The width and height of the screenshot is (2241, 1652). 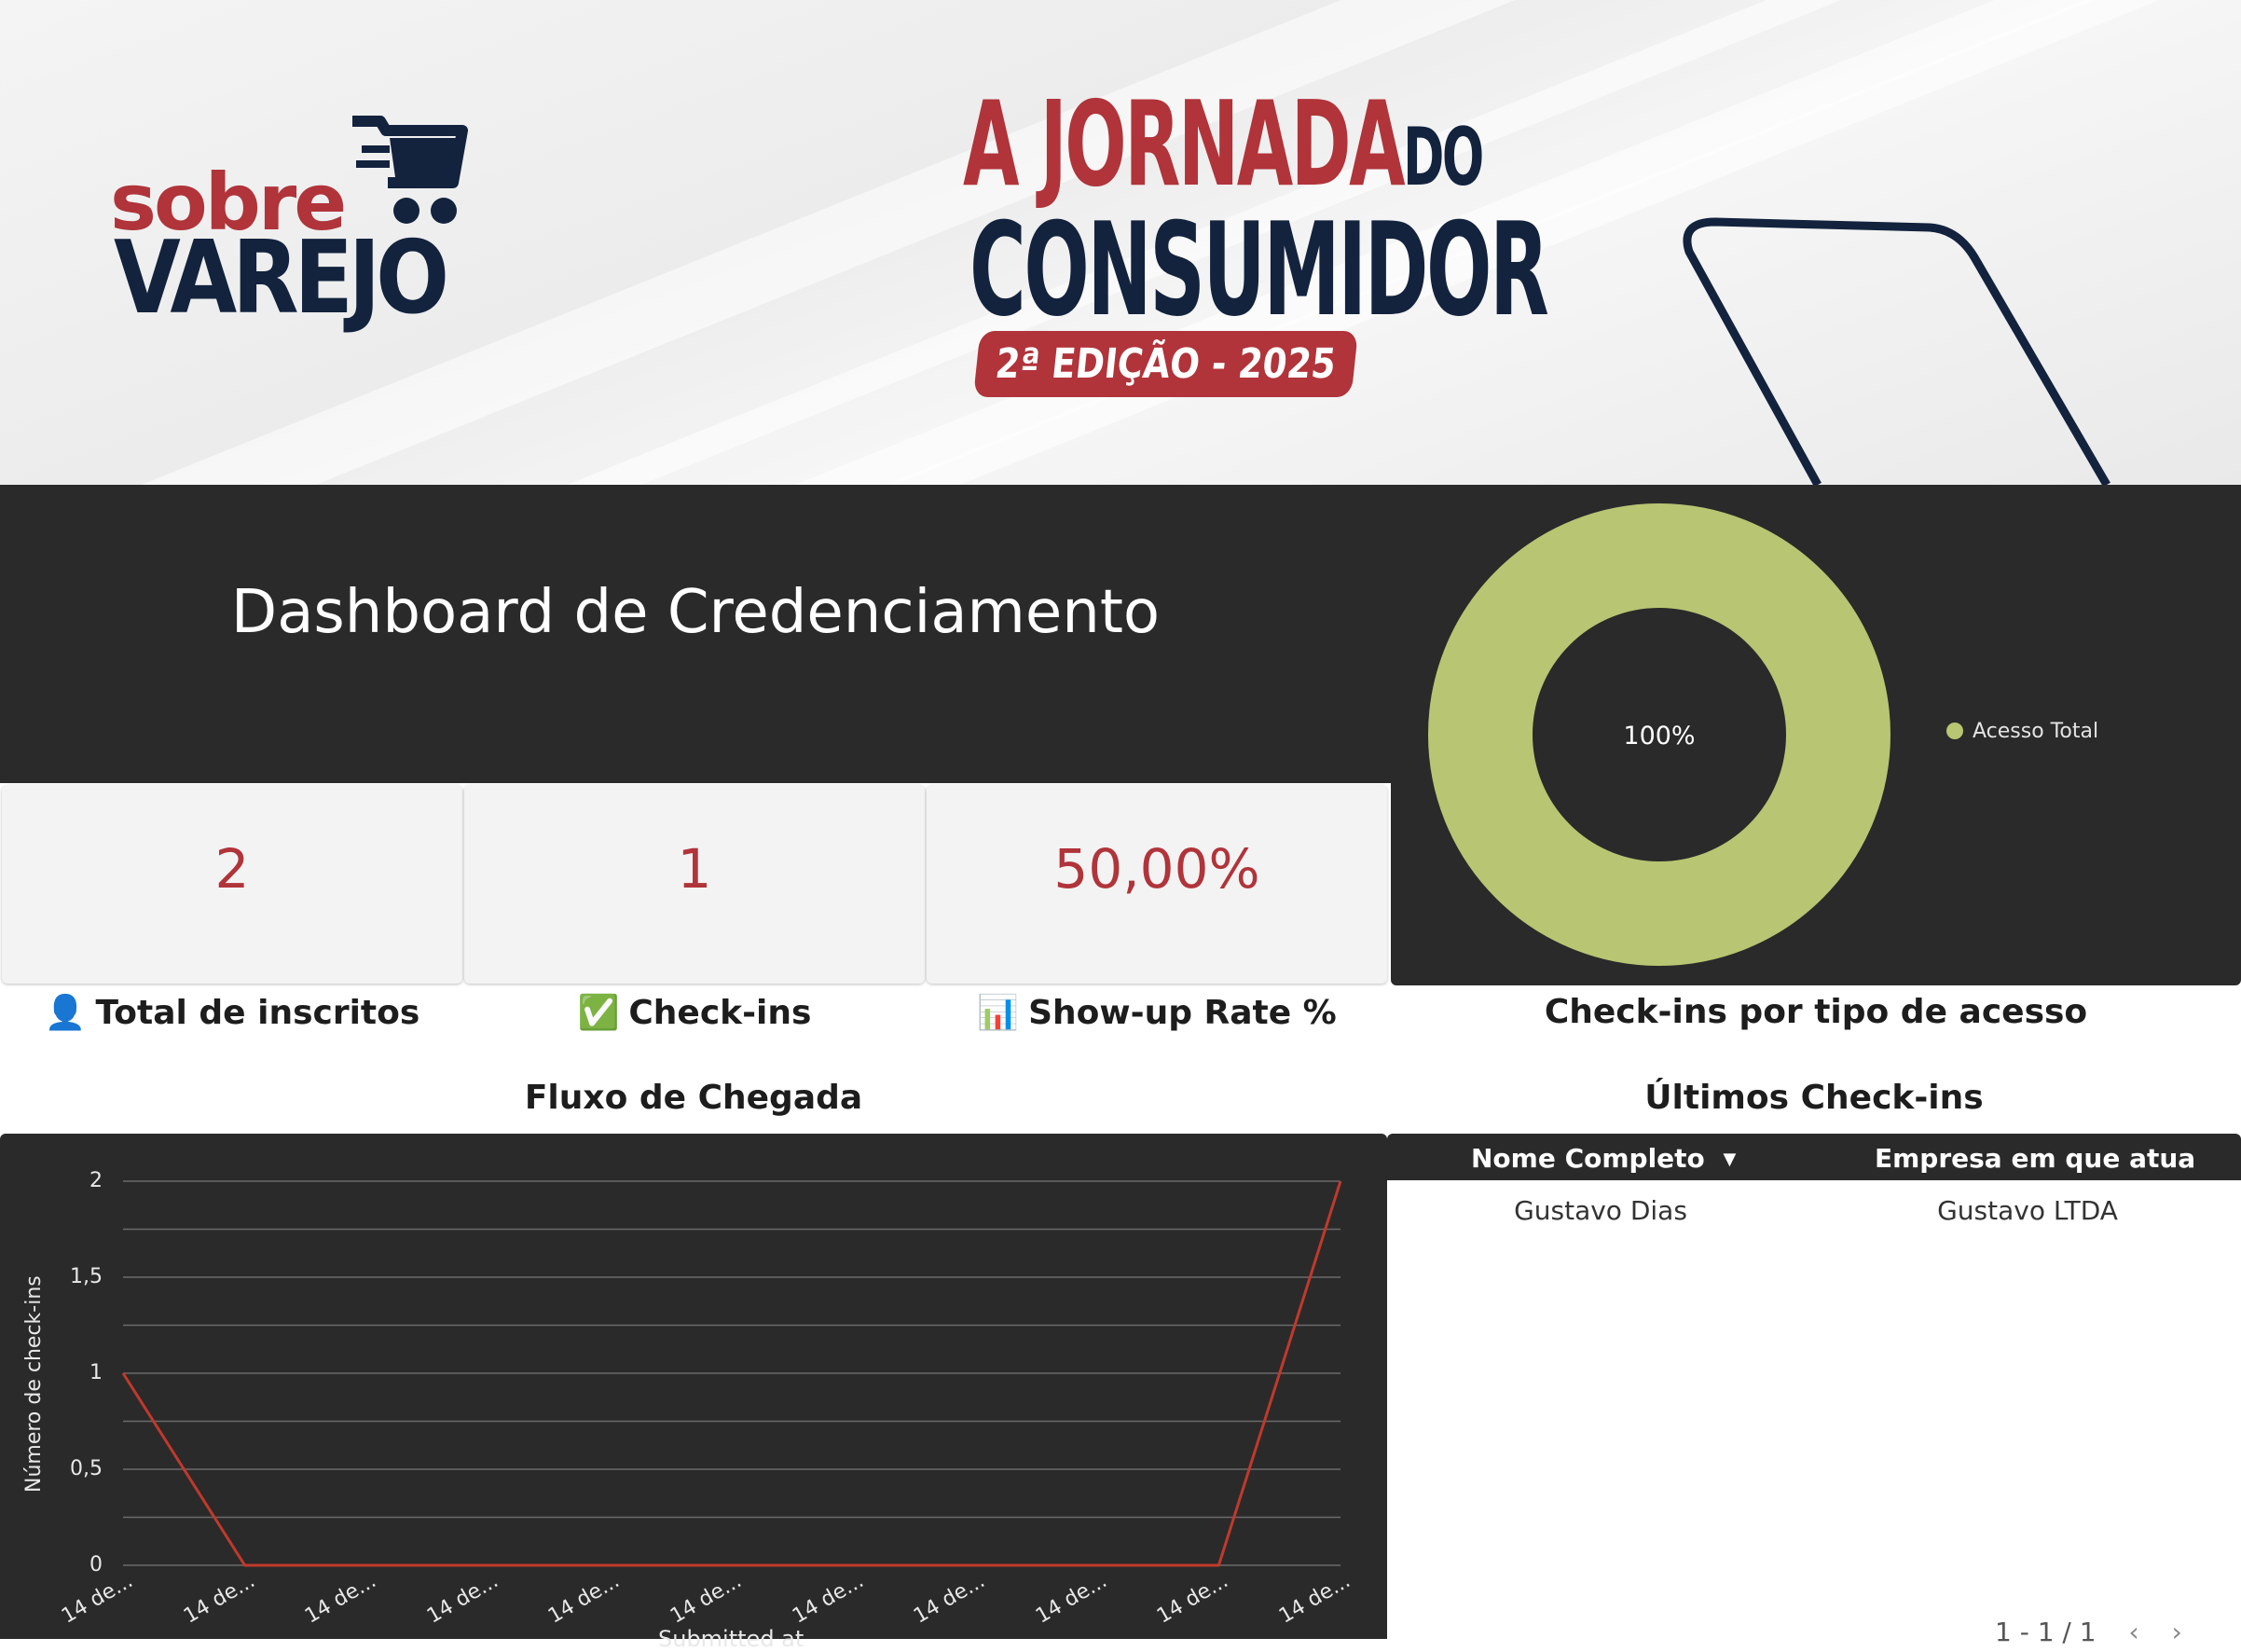 What do you see at coordinates (998, 1013) in the screenshot?
I see `bar-chart-icon: 📊` at bounding box center [998, 1013].